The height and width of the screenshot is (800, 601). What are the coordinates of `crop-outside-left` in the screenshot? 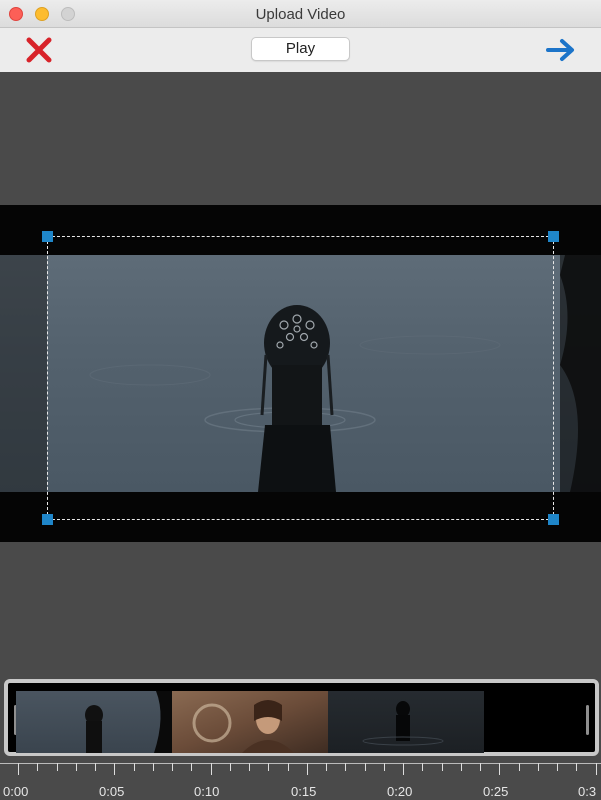 It's located at (23, 373).